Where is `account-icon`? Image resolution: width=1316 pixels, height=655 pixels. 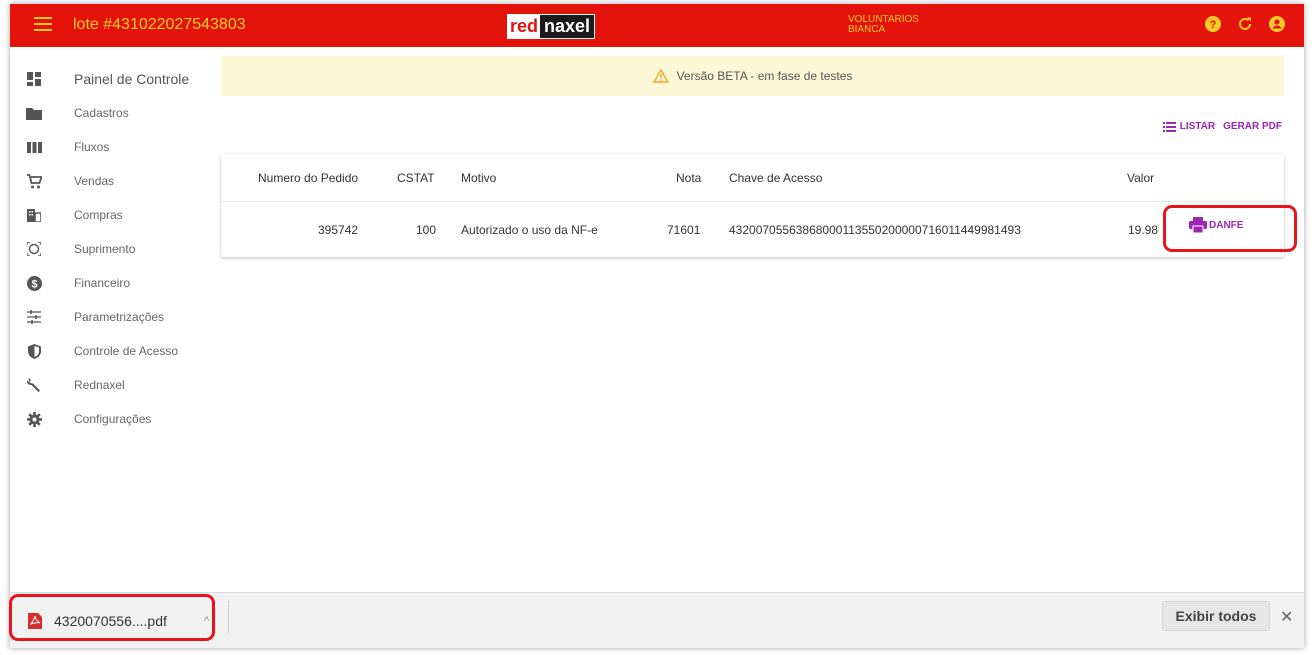 account-icon is located at coordinates (1277, 24).